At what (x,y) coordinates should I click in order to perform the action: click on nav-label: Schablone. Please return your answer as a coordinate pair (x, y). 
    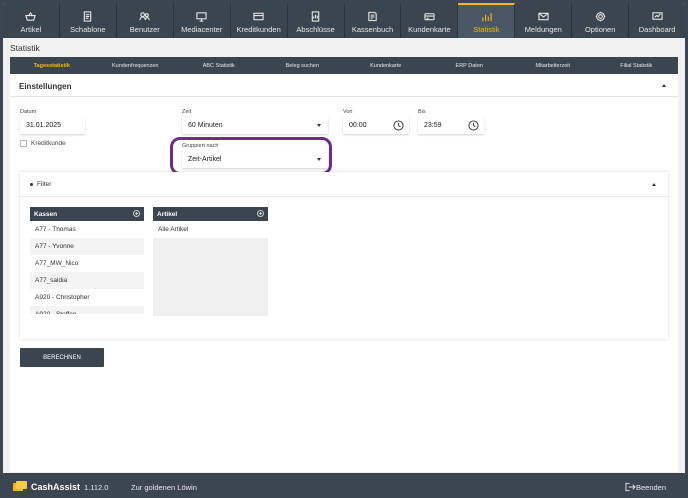
    Looking at the image, I should click on (88, 29).